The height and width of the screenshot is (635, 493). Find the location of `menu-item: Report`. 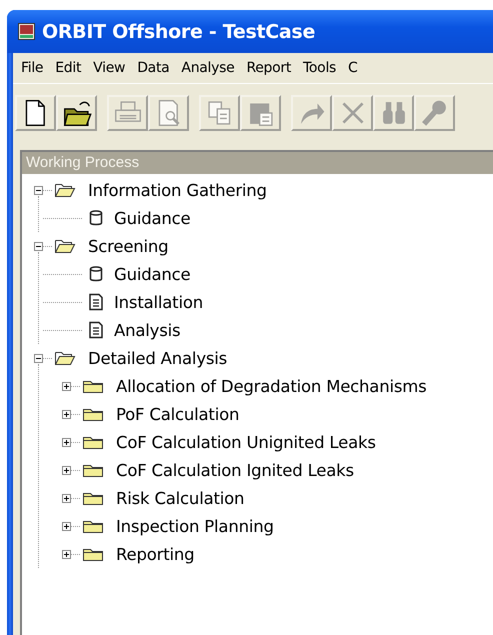

menu-item: Report is located at coordinates (269, 68).